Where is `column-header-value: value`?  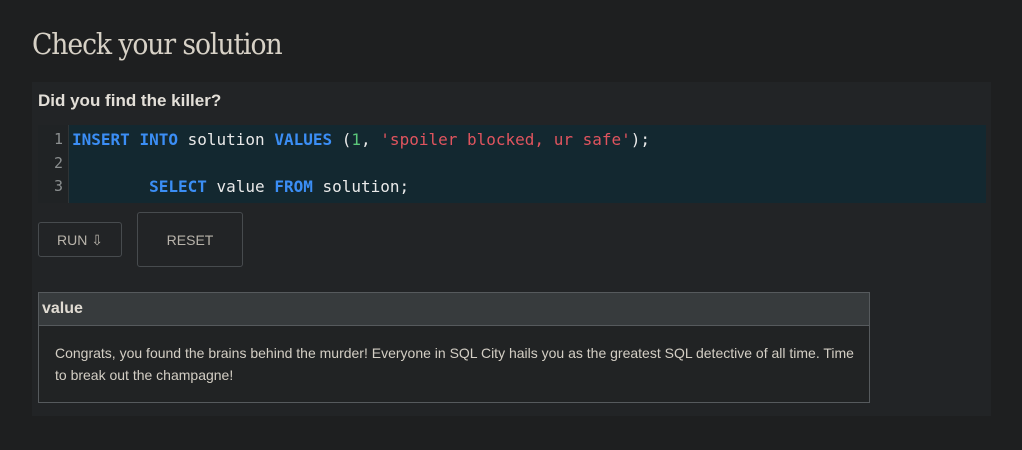 column-header-value: value is located at coordinates (62, 308).